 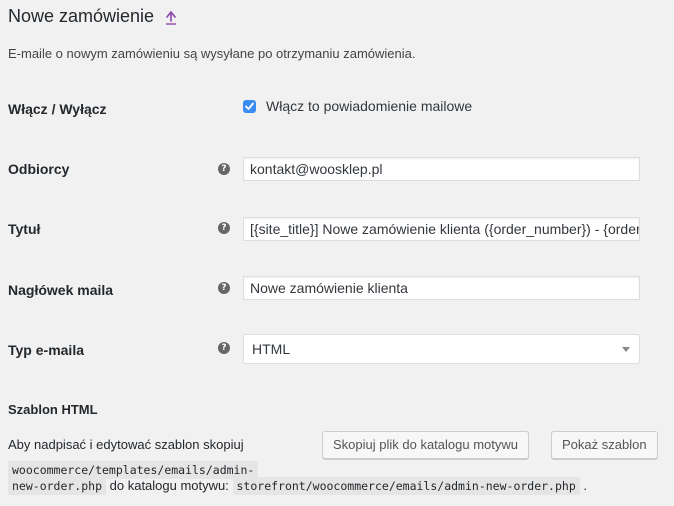 What do you see at coordinates (126, 444) in the screenshot?
I see `template-text-before: Aby nadpisać i edytować szablon skopiuj` at bounding box center [126, 444].